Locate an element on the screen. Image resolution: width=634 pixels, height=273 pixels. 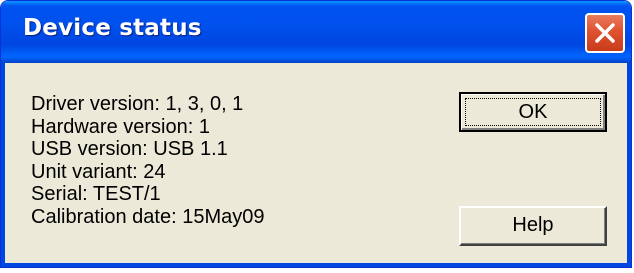
ok-button-label: OK is located at coordinates (533, 112).